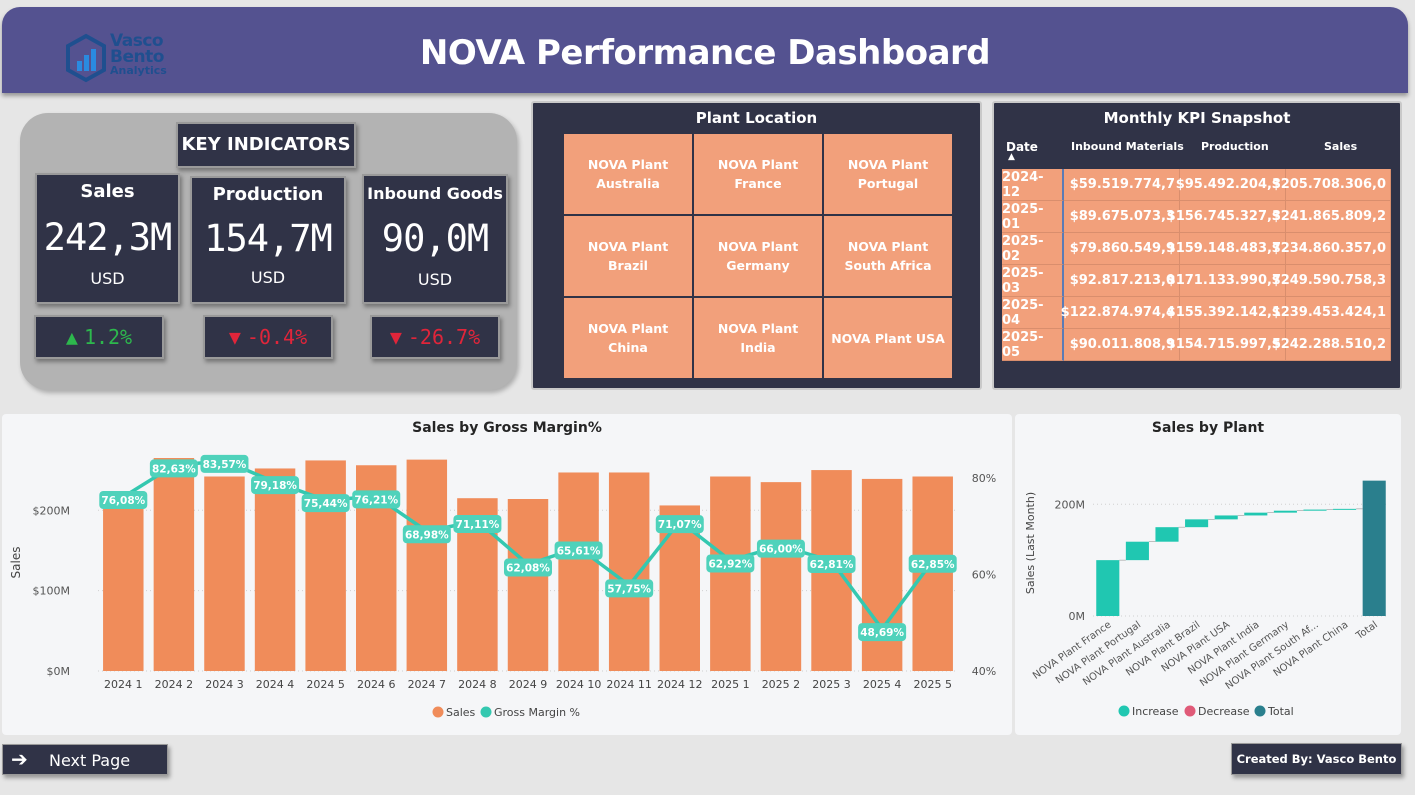 The width and height of the screenshot is (1415, 795). What do you see at coordinates (1197, 118) in the screenshot?
I see `kpi-snapshot-title: Monthly KPI Snapshot` at bounding box center [1197, 118].